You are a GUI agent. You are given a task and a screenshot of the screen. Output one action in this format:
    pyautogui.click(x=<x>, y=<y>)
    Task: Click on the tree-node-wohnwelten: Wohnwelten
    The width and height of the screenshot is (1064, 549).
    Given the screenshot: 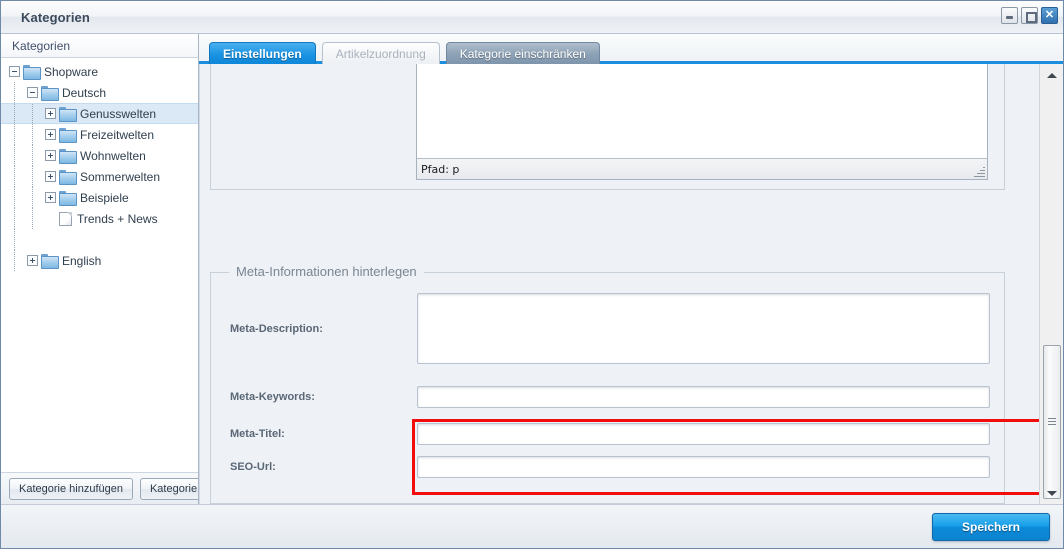 What is the action you would take?
    pyautogui.click(x=99, y=155)
    